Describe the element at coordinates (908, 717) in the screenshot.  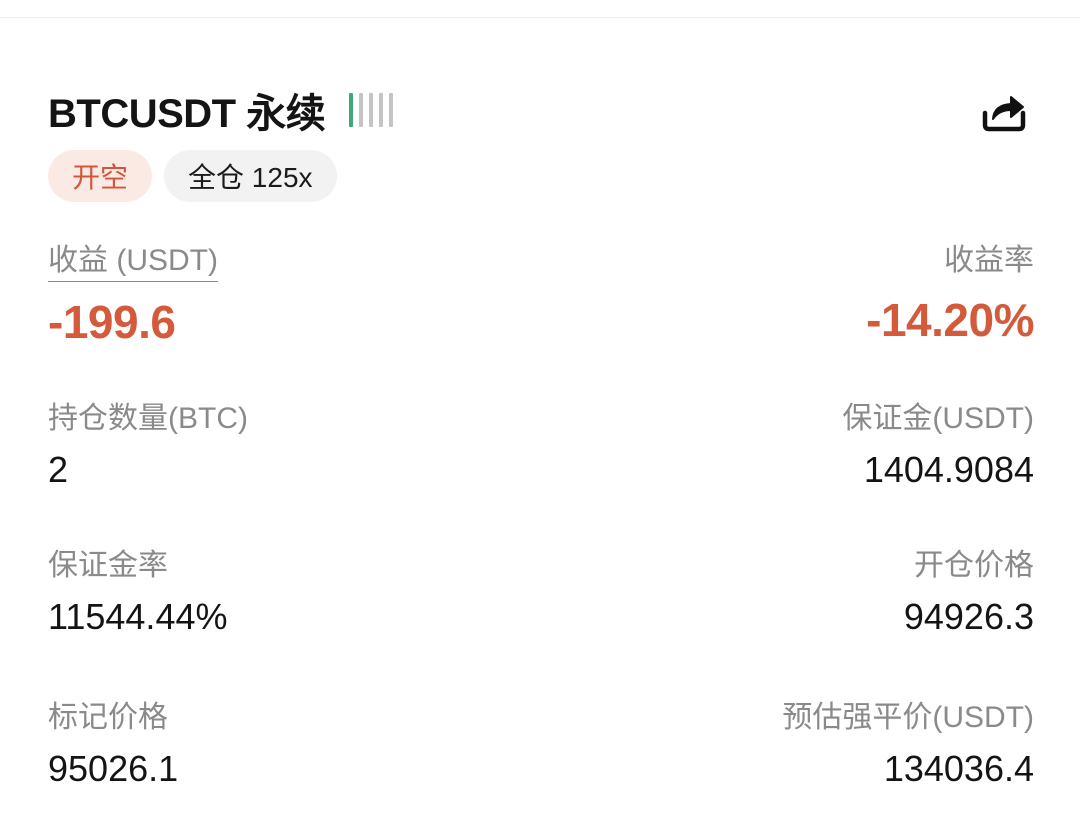
I see `liq-price-label: 预估强平价(USDT)` at that location.